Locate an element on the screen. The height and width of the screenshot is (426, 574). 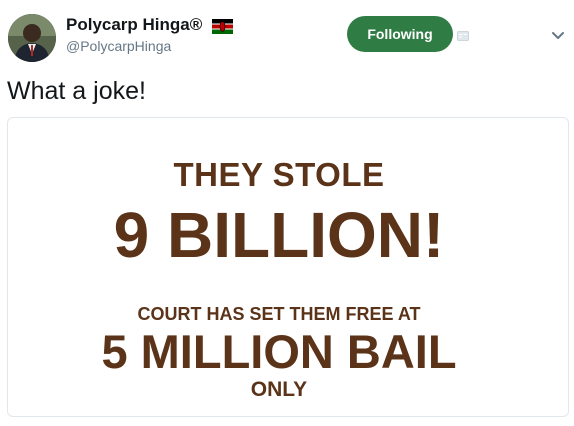
translate-icon is located at coordinates (463, 34).